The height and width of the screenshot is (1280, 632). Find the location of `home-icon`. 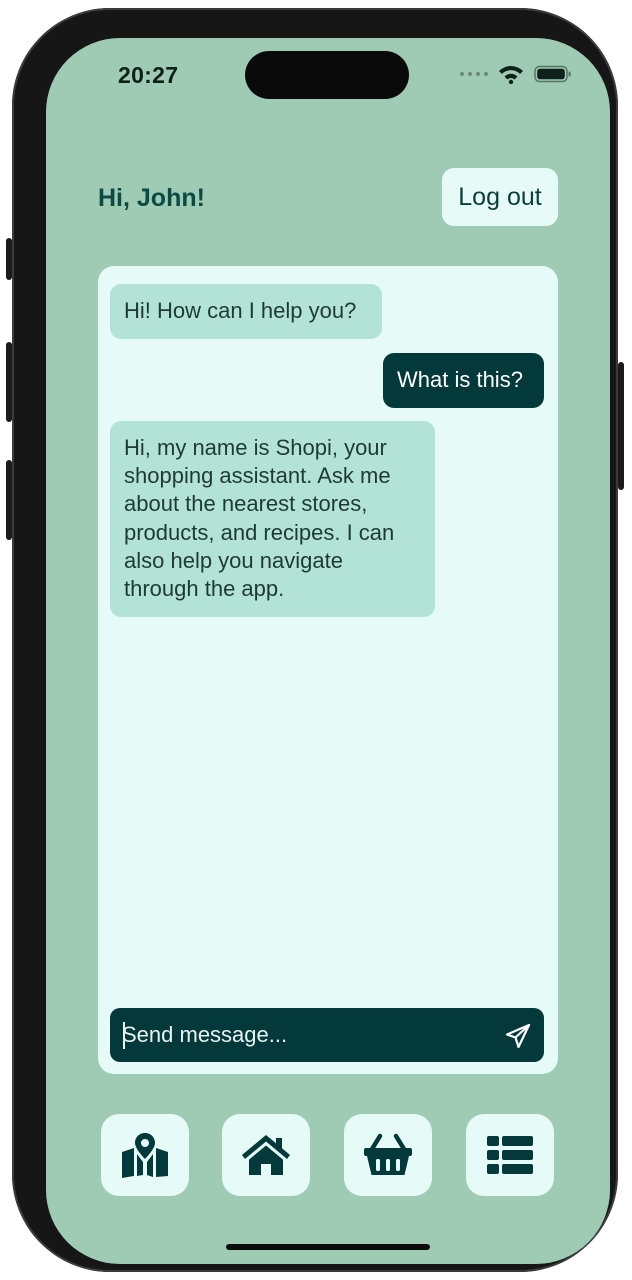

home-icon is located at coordinates (266, 1155).